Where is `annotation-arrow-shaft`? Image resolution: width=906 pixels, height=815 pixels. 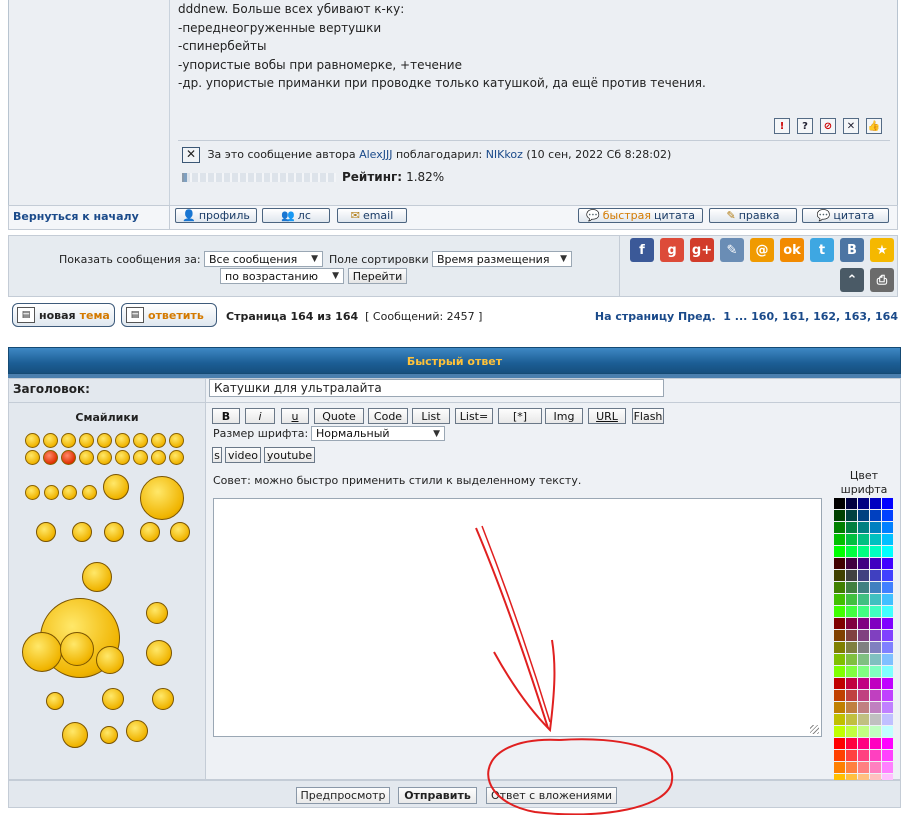 annotation-arrow-shaft is located at coordinates (512, 628).